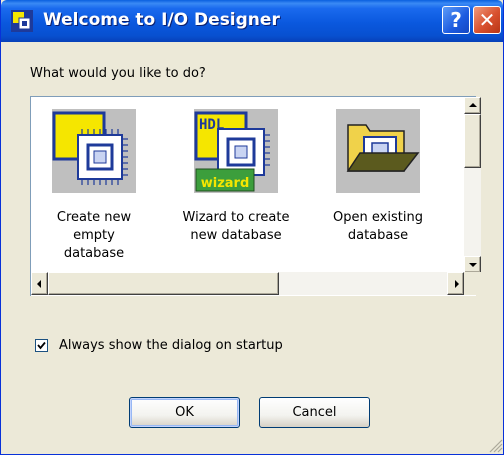  Describe the element at coordinates (118, 73) in the screenshot. I see `prompt-text: What would you like to do?` at that location.